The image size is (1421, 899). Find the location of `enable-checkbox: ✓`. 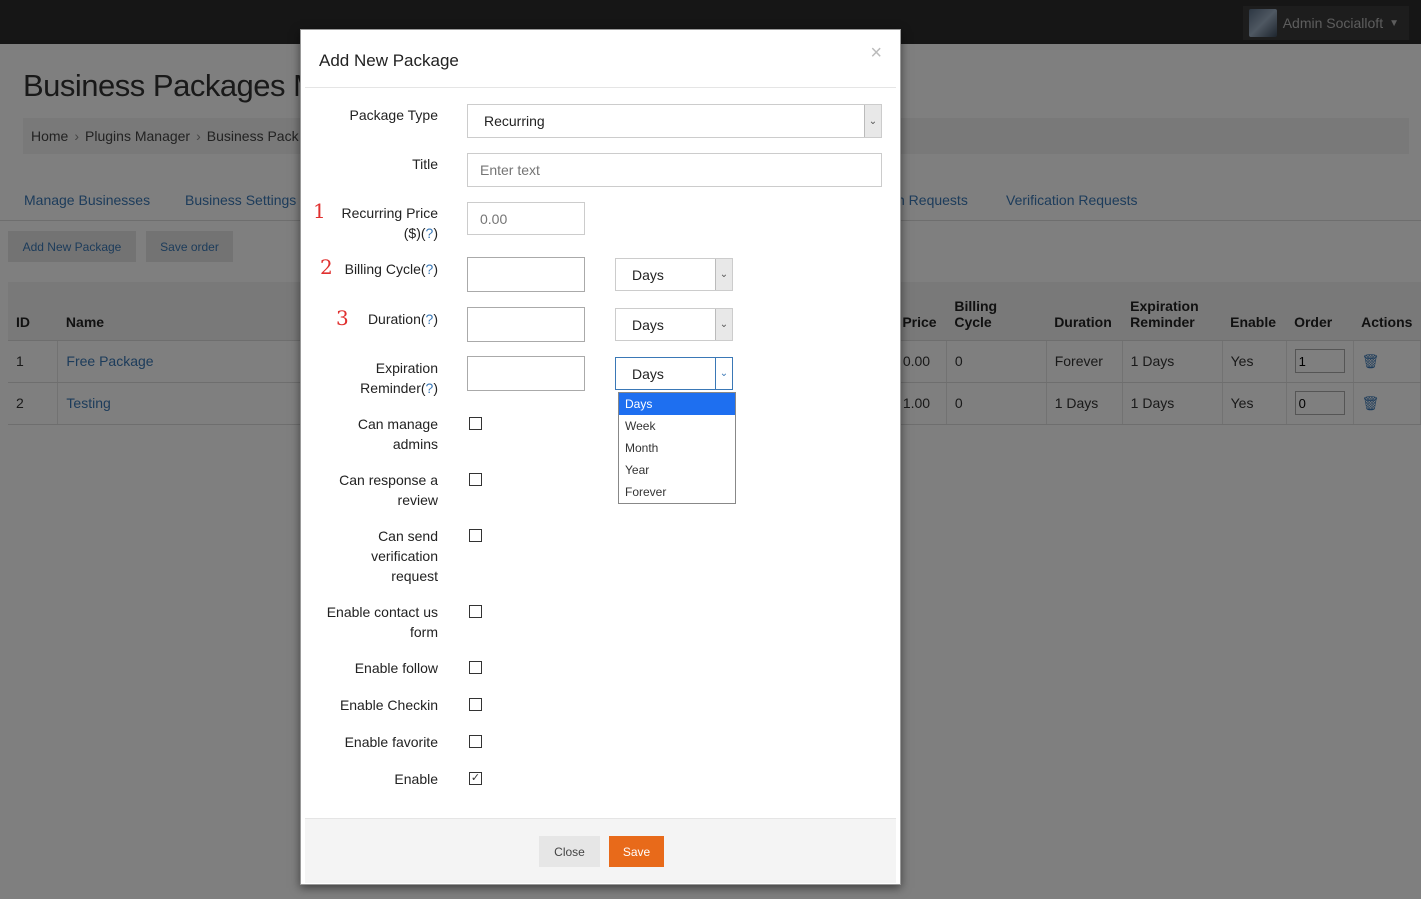

enable-checkbox: ✓ is located at coordinates (475, 778).